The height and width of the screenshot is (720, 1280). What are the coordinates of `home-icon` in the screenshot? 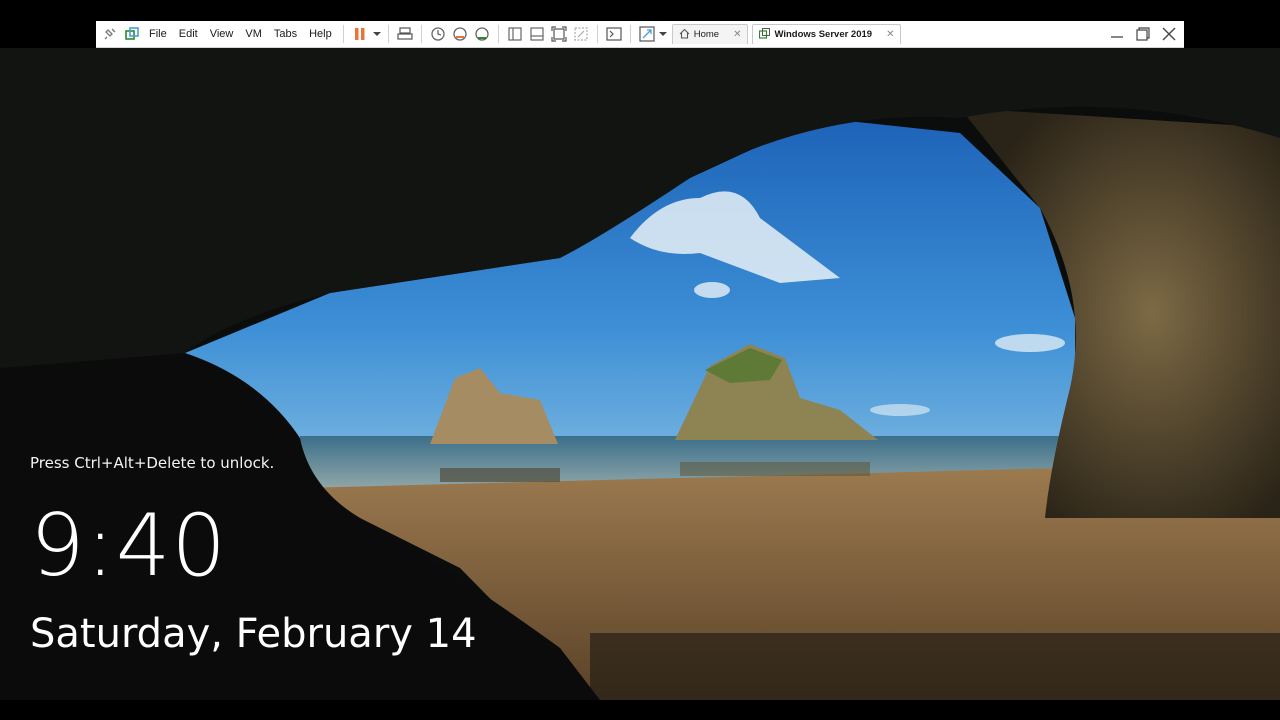 It's located at (684, 35).